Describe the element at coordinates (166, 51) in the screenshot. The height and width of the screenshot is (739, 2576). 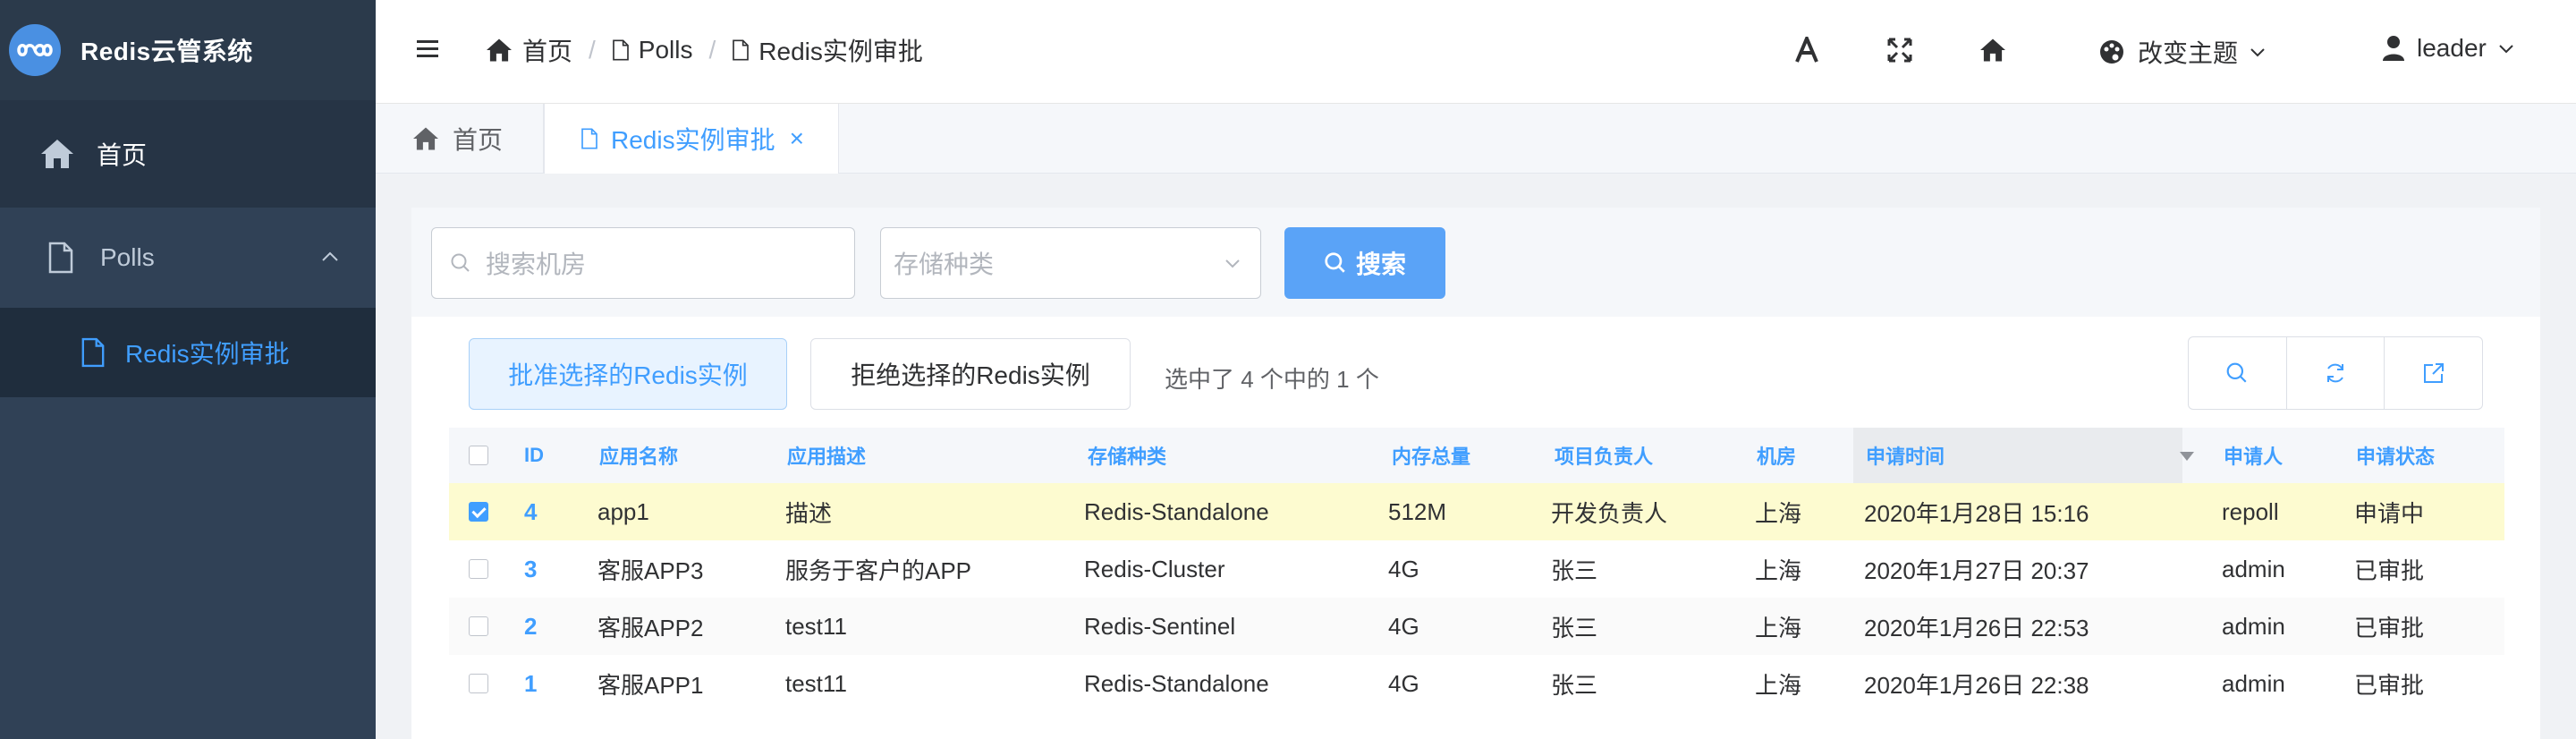
I see `app-title: Redis云管系统` at that location.